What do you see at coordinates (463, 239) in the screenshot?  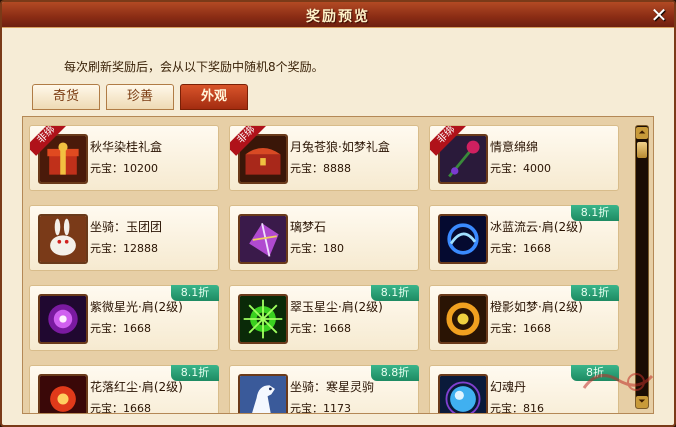 I see `blue-swirl-icon` at bounding box center [463, 239].